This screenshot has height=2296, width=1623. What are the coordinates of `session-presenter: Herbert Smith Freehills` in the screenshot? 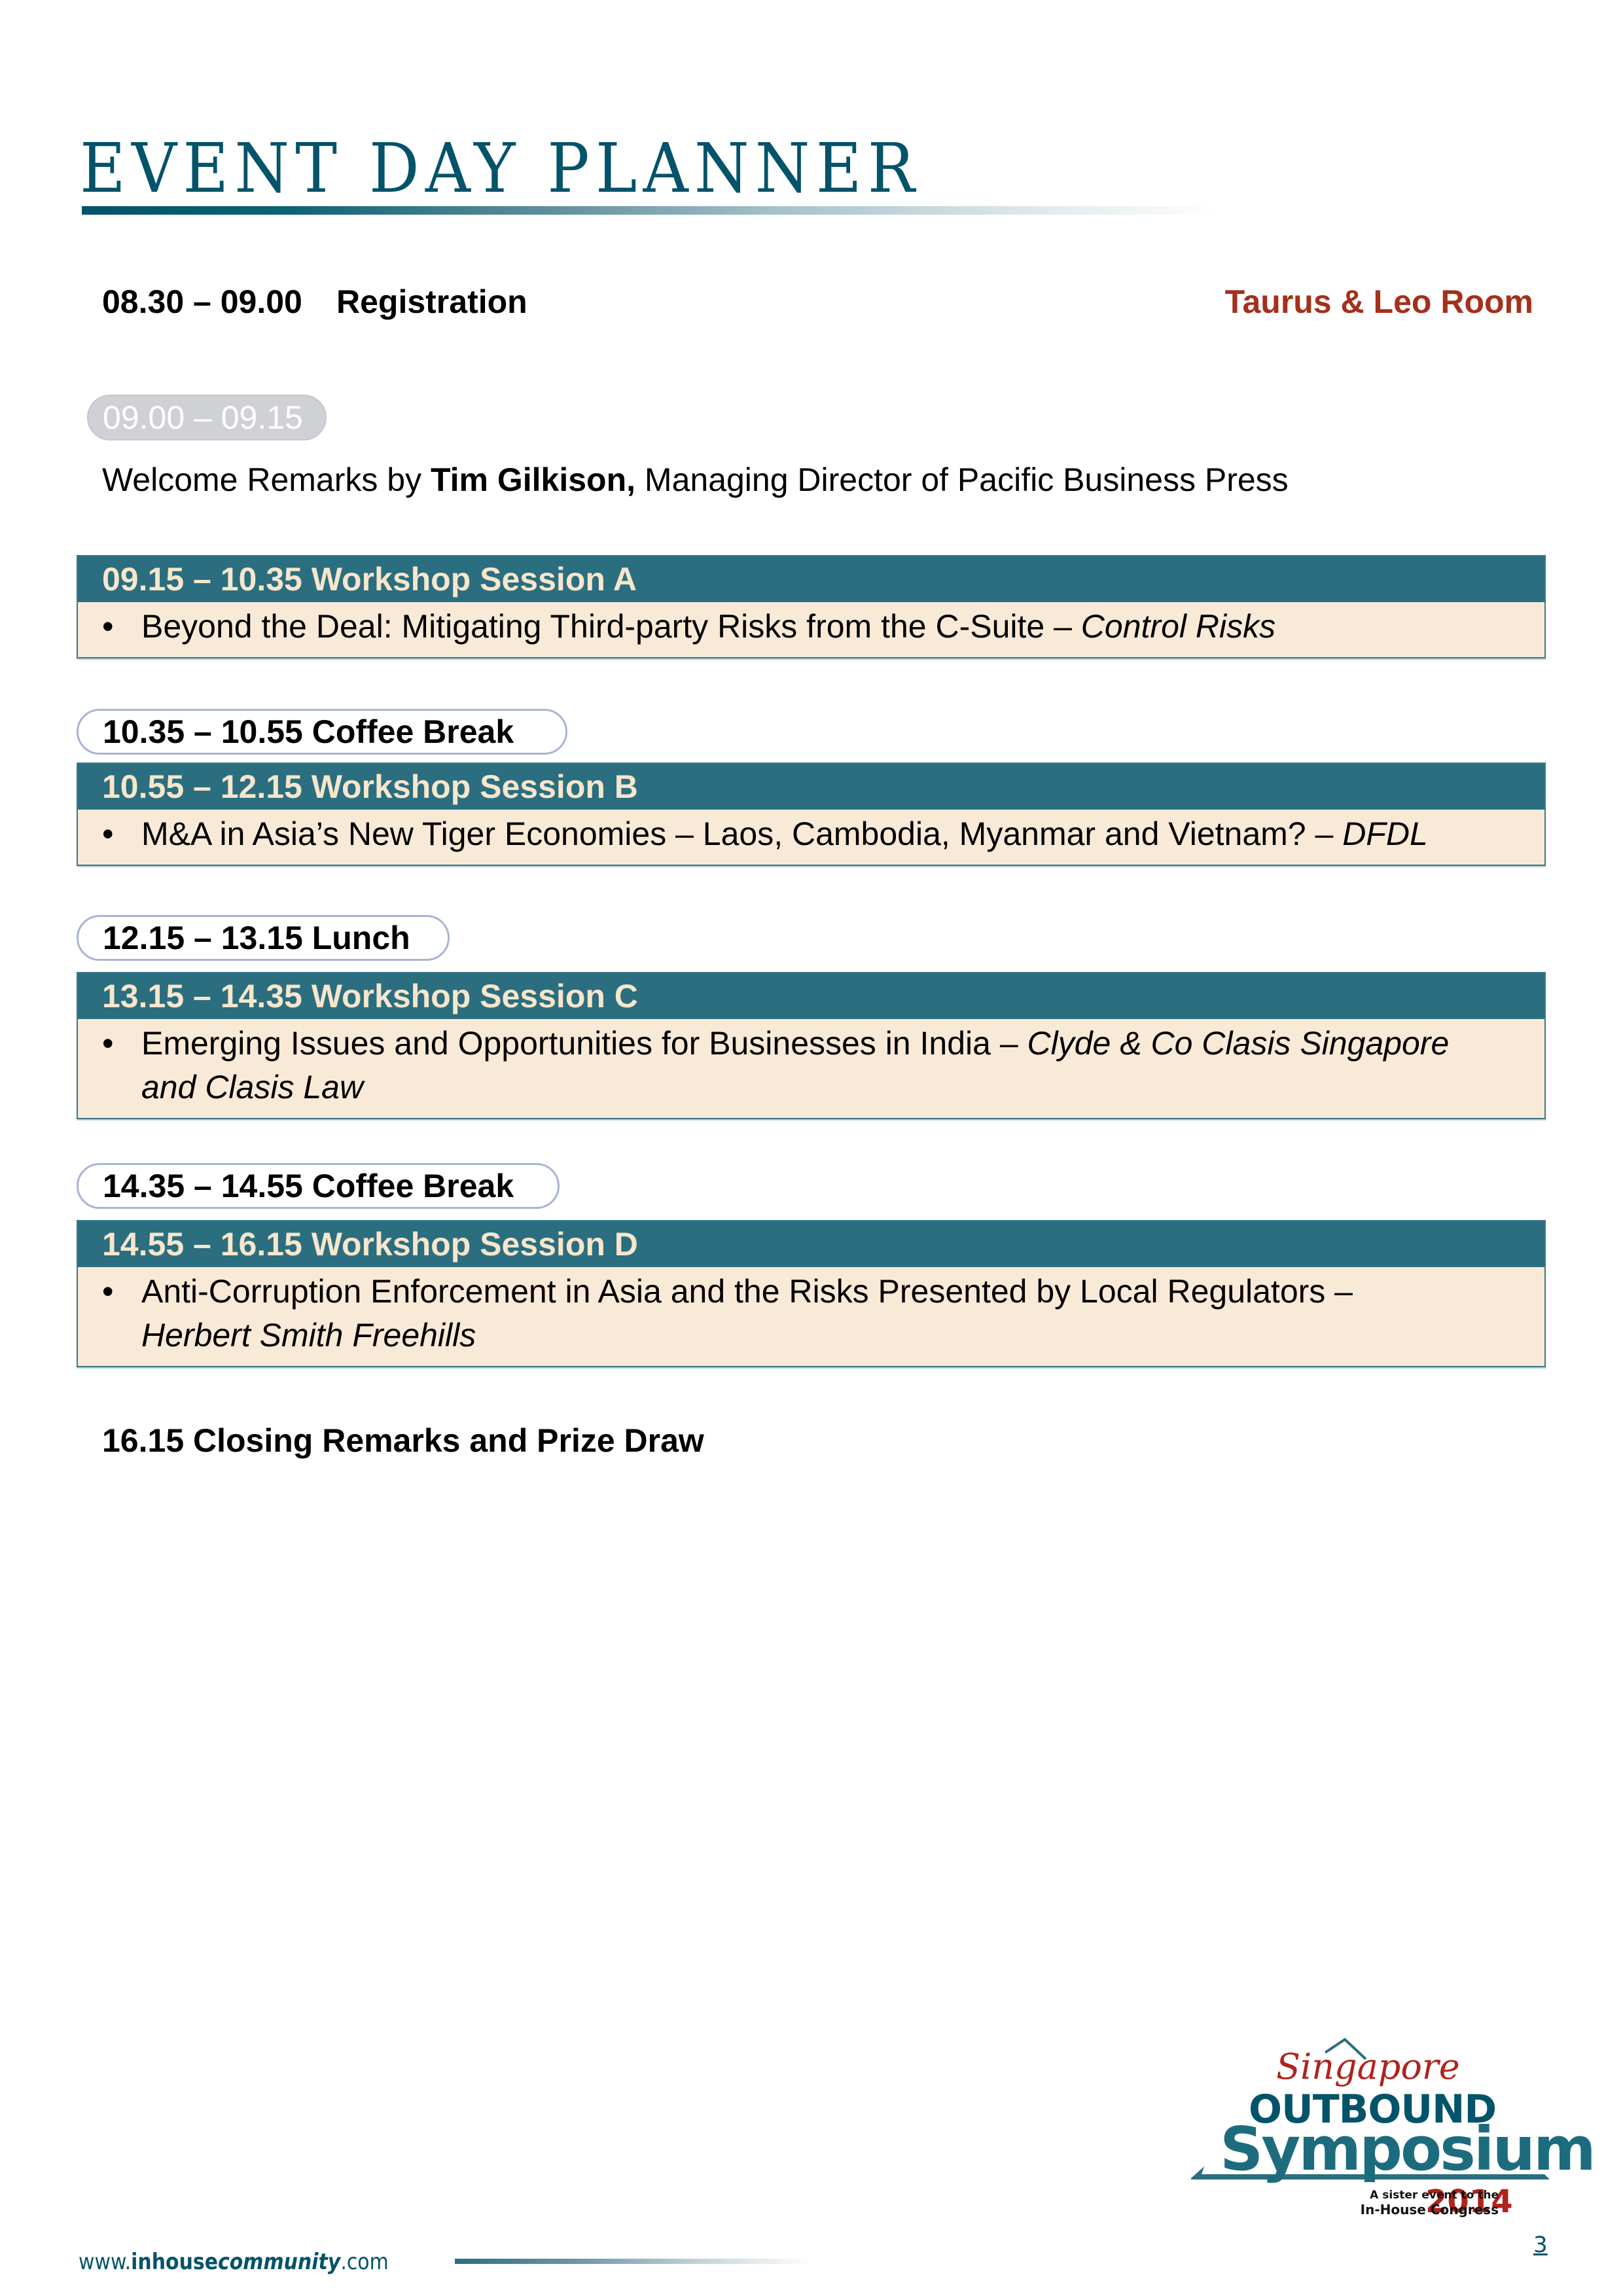 It's located at (308, 1335).